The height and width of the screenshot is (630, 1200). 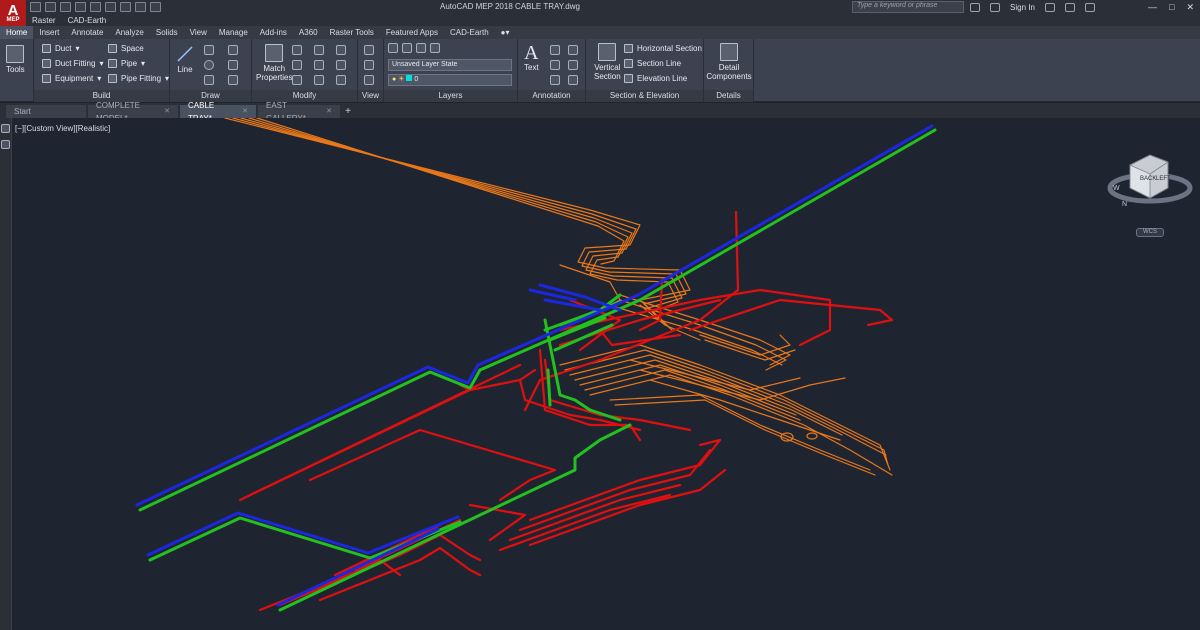 I want to click on exchange-icon, so click(x=1069, y=7).